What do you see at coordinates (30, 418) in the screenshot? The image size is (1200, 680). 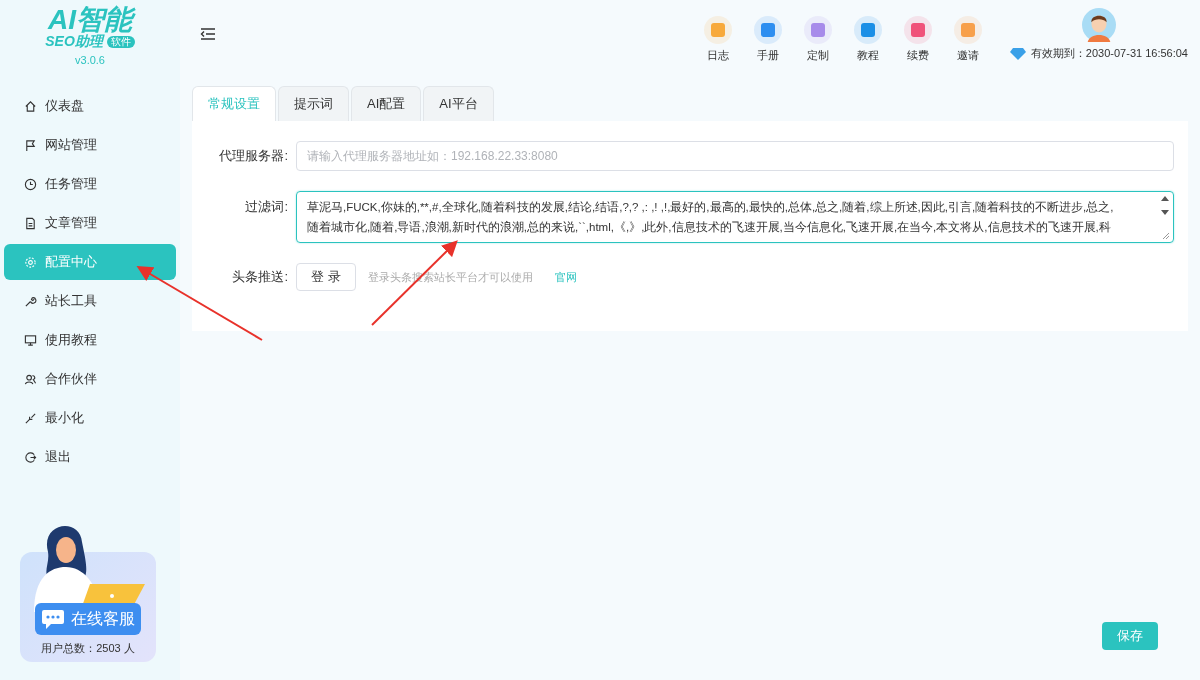 I see `minimize-icon` at bounding box center [30, 418].